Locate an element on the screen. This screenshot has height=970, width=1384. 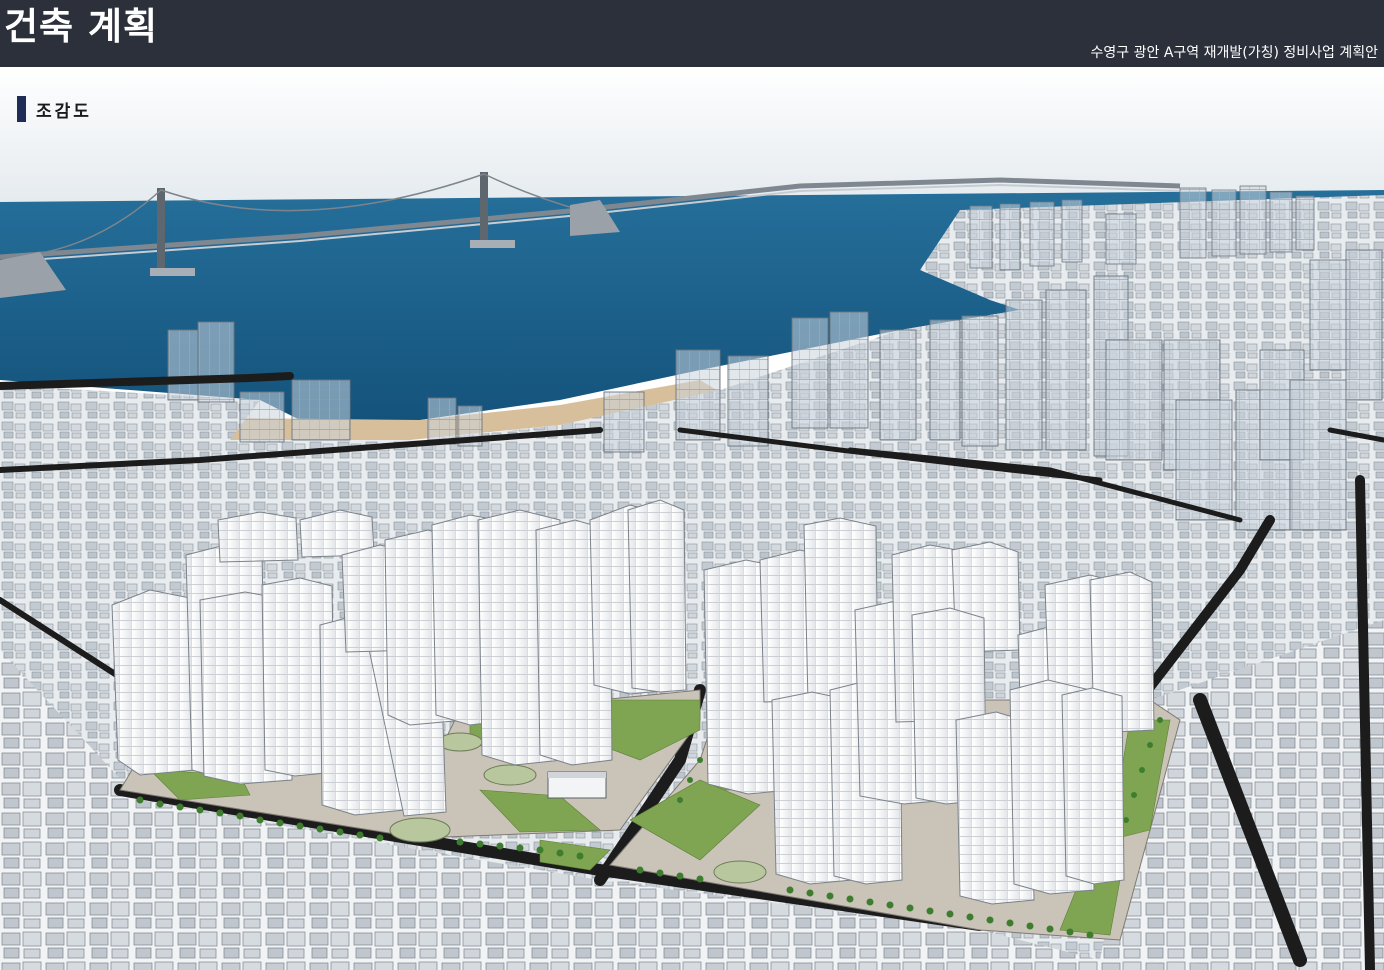
page-subtitle: 수영구 광안 A구역 재개발(가칭) 정비사업 계획안 is located at coordinates (1234, 53).